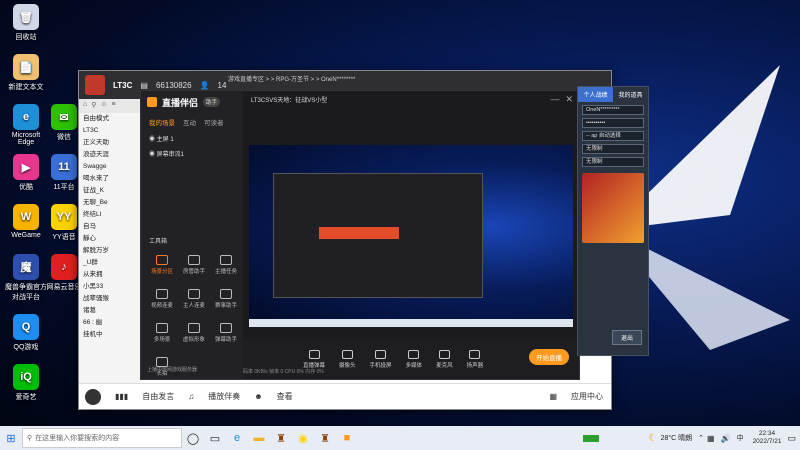 The height and width of the screenshot is (450, 800). What do you see at coordinates (121, 396) in the screenshot?
I see `volume-icon: ▮▮▮` at bounding box center [121, 396].